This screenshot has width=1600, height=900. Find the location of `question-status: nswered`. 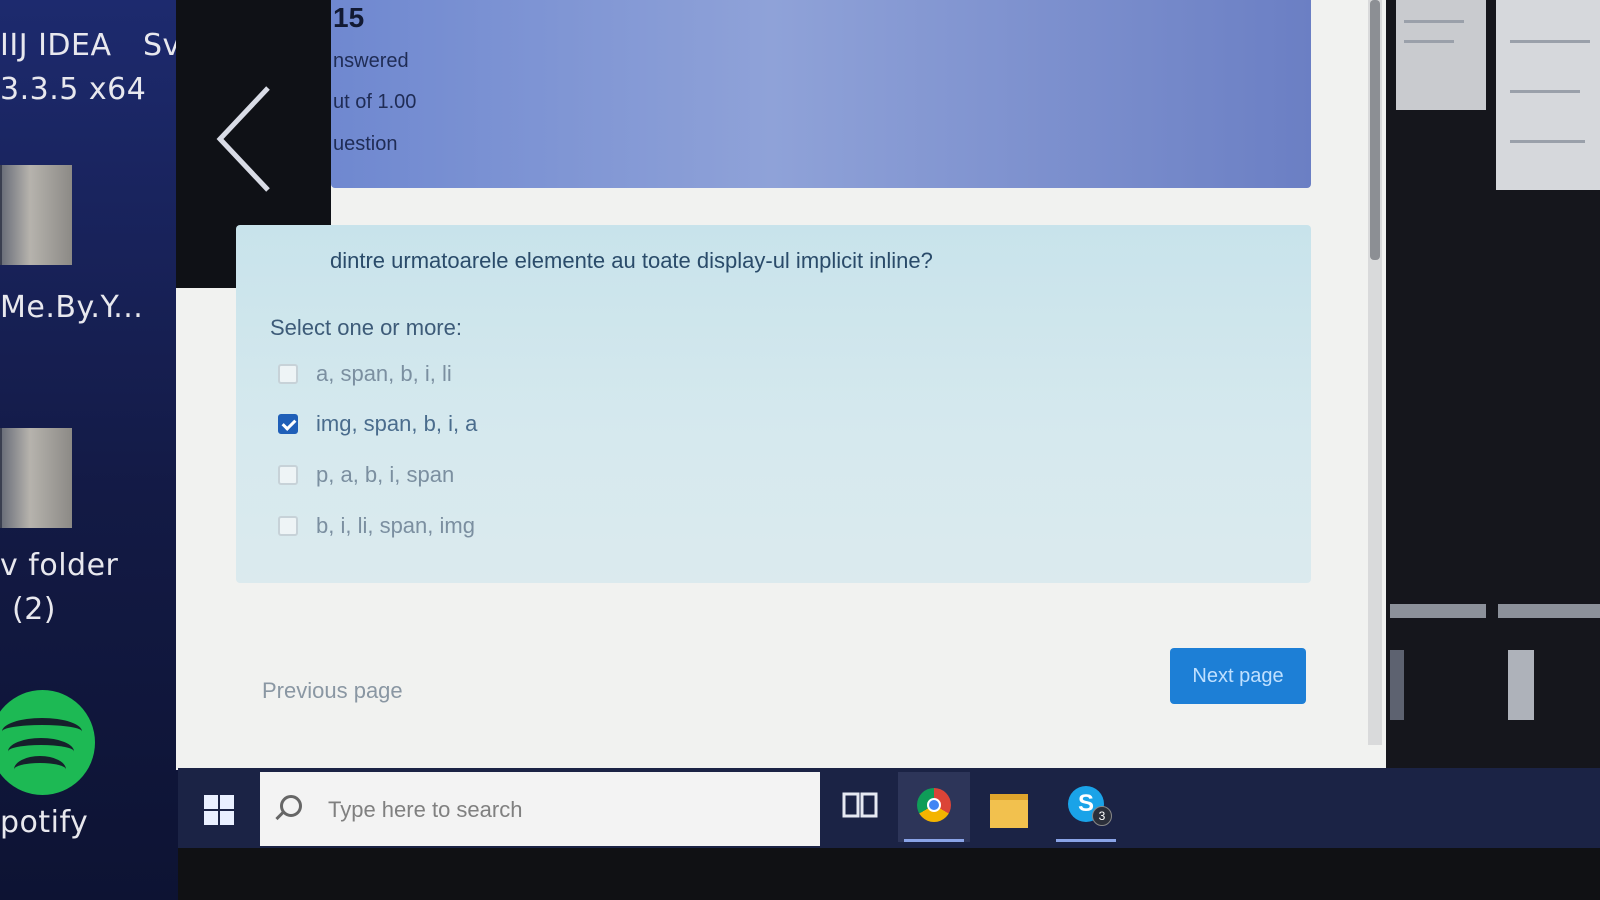

question-status: nswered is located at coordinates (371, 61).